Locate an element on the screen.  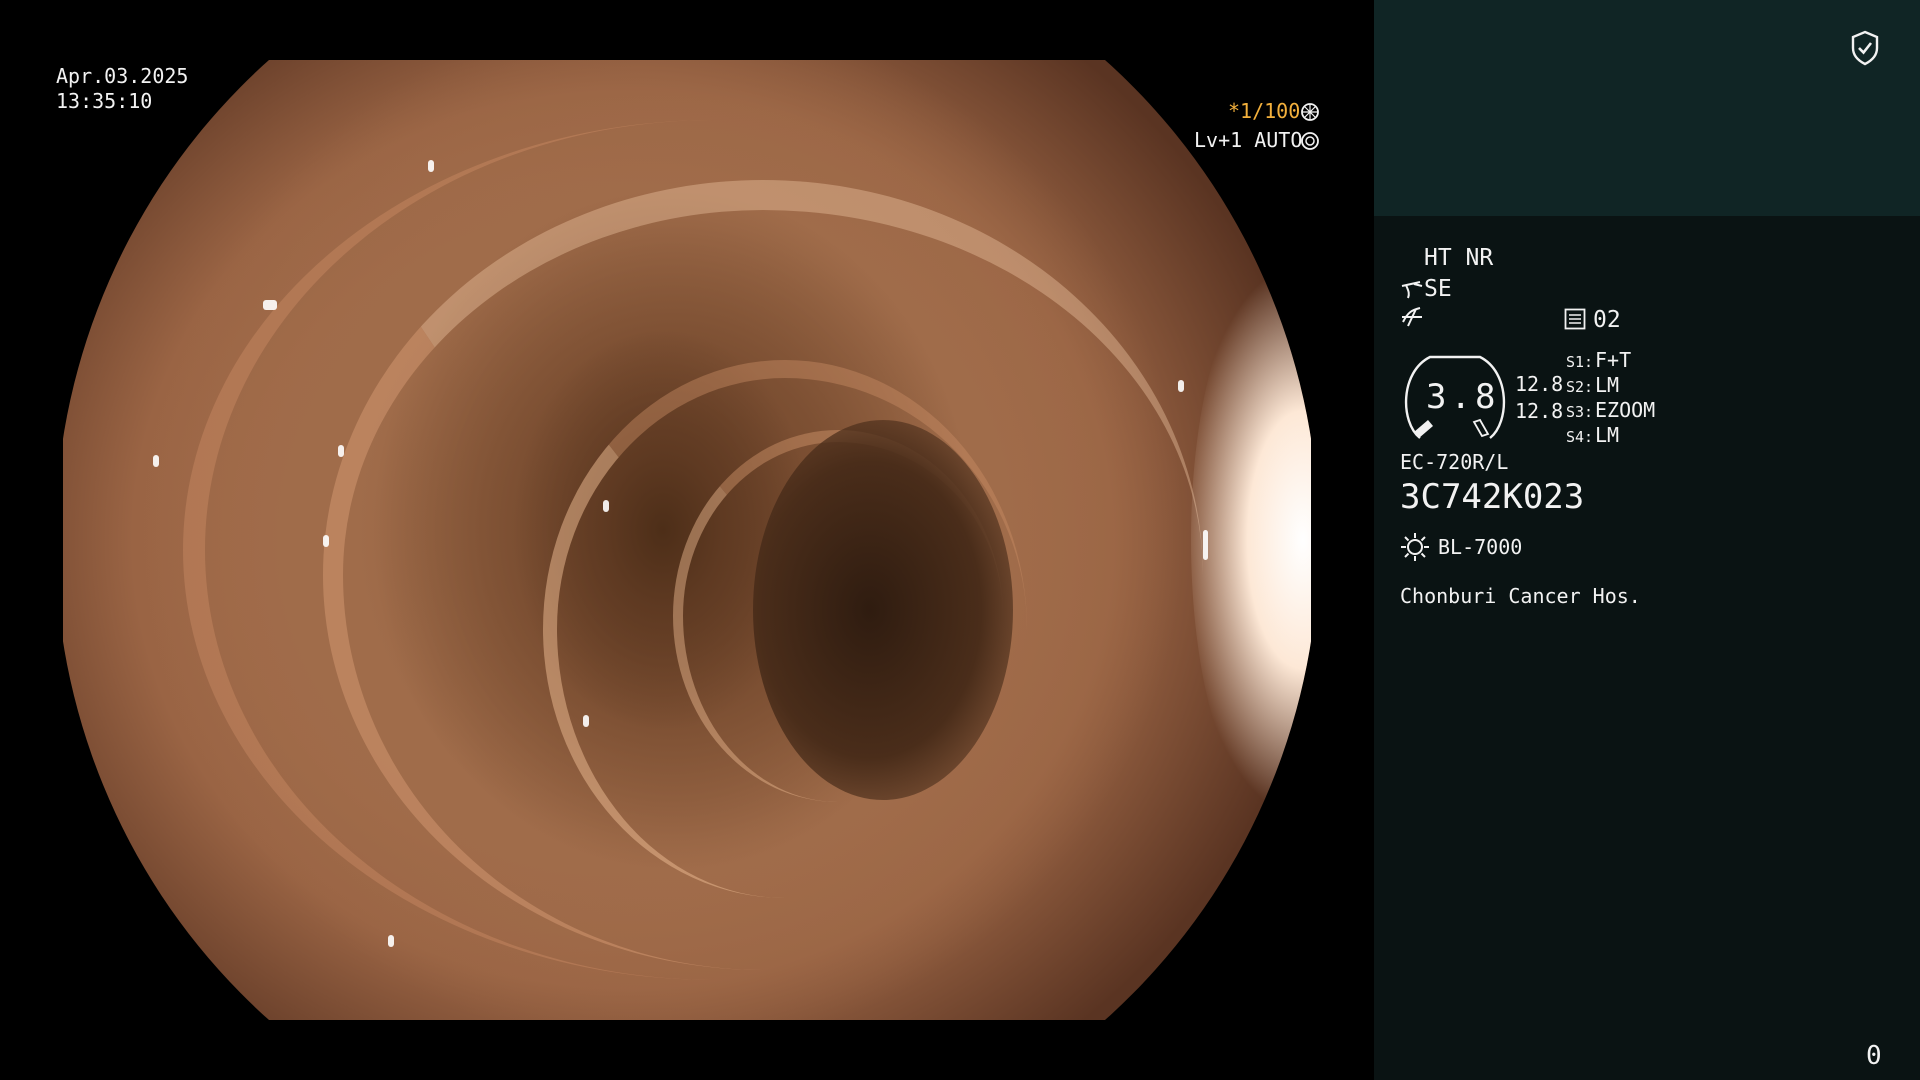
scale-bottom-value: 12.8 is located at coordinates (1539, 411).